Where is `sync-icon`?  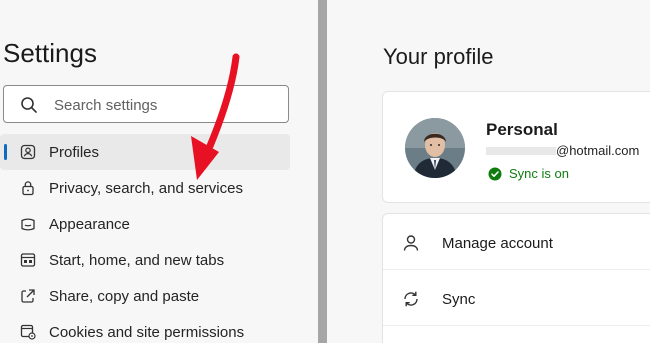
sync-icon is located at coordinates (411, 299).